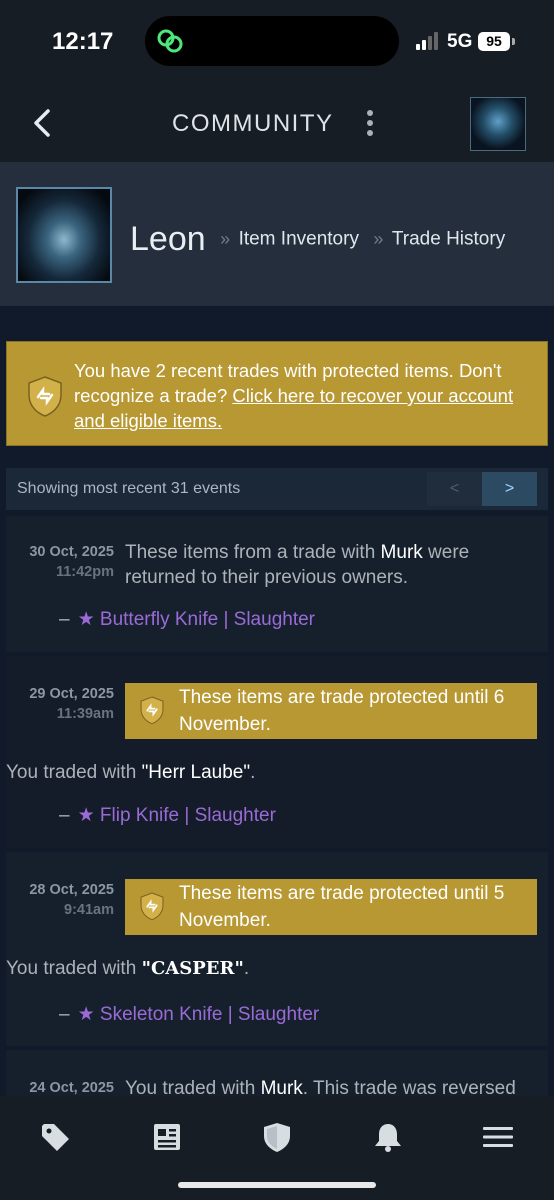 This screenshot has width=554, height=1200. What do you see at coordinates (513, 41) in the screenshot?
I see `battery-nub` at bounding box center [513, 41].